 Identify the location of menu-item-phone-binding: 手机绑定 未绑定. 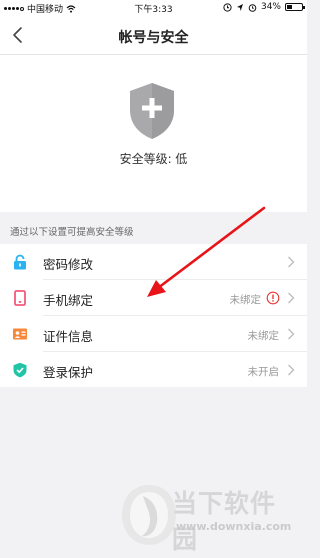
(153, 298).